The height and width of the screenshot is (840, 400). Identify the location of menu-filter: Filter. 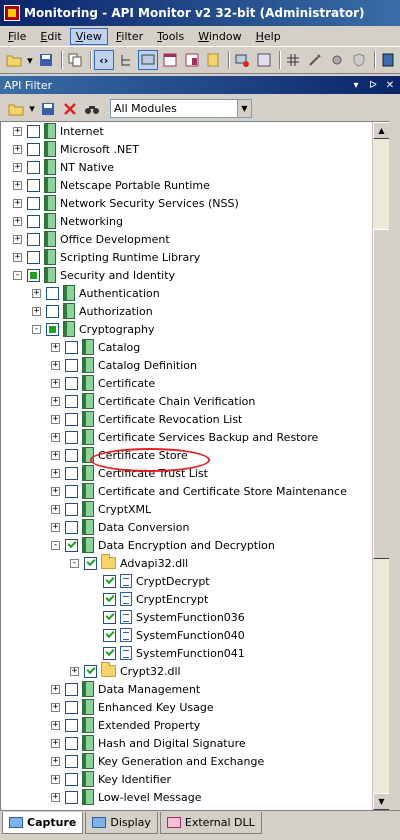
(129, 36).